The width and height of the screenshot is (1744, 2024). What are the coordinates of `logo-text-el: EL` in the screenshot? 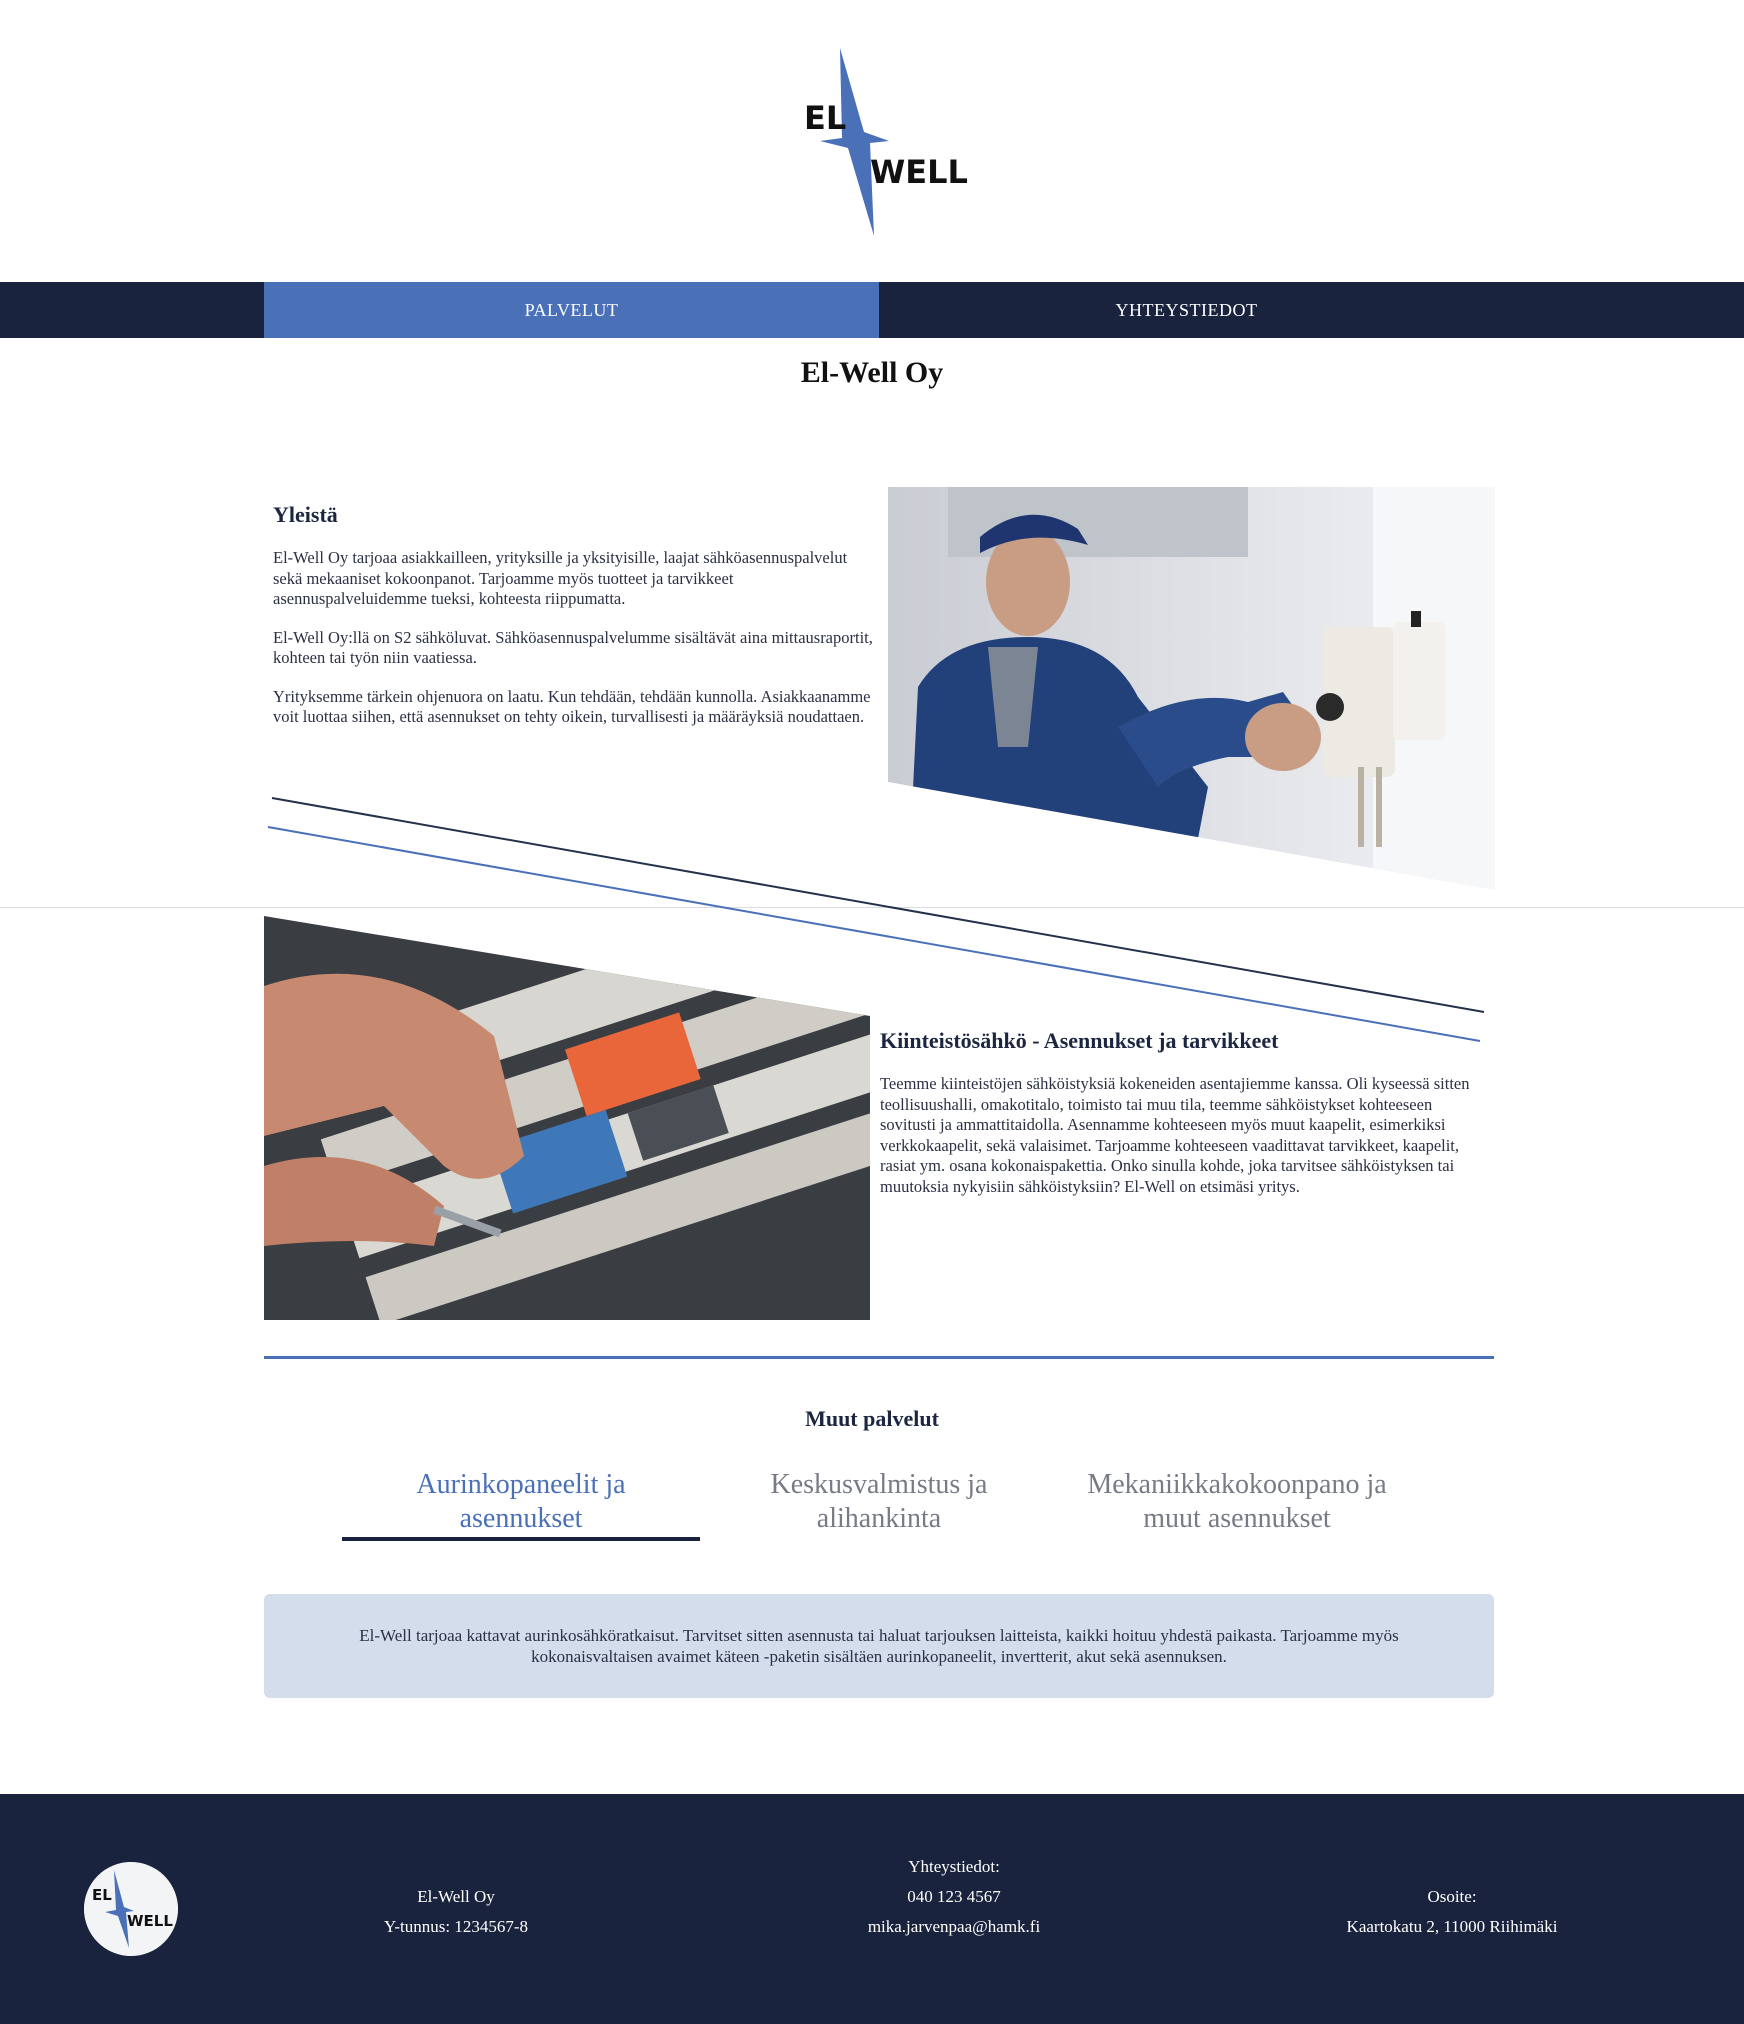 It's located at (825, 118).